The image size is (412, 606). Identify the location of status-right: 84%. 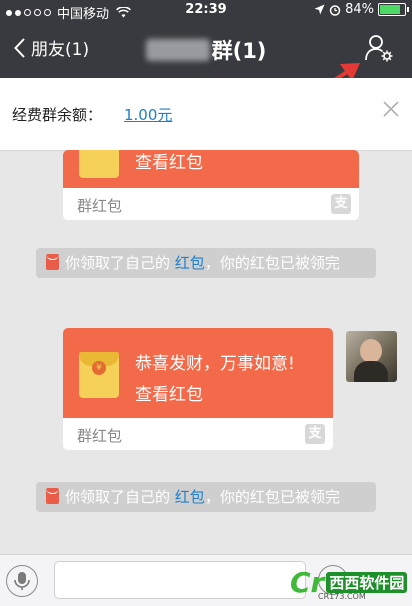
(361, 9).